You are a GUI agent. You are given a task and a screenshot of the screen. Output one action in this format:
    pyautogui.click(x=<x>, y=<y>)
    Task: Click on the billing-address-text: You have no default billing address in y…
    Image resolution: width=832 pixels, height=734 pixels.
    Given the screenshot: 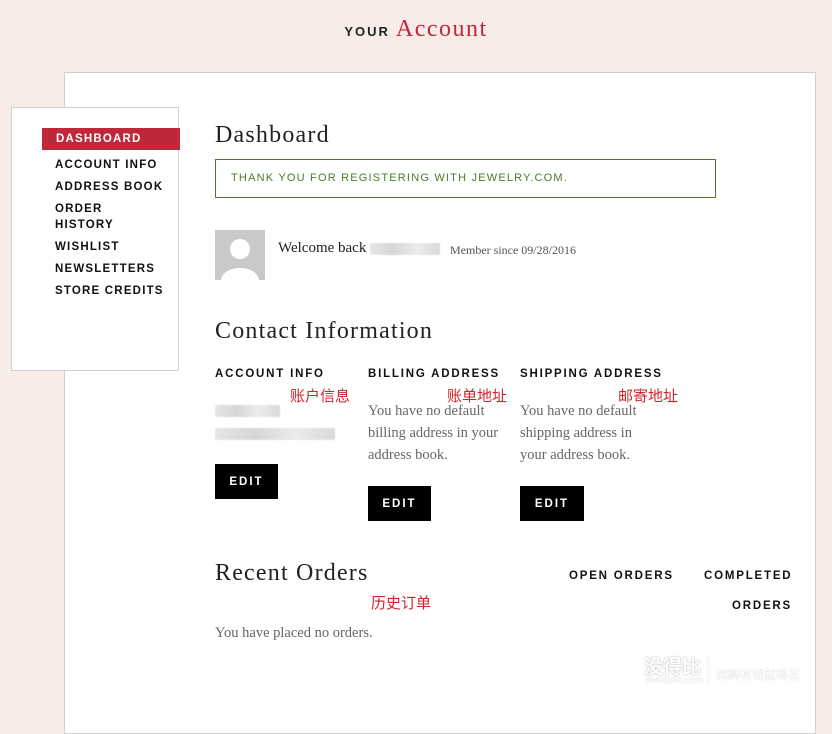 What is the action you would take?
    pyautogui.click(x=433, y=433)
    